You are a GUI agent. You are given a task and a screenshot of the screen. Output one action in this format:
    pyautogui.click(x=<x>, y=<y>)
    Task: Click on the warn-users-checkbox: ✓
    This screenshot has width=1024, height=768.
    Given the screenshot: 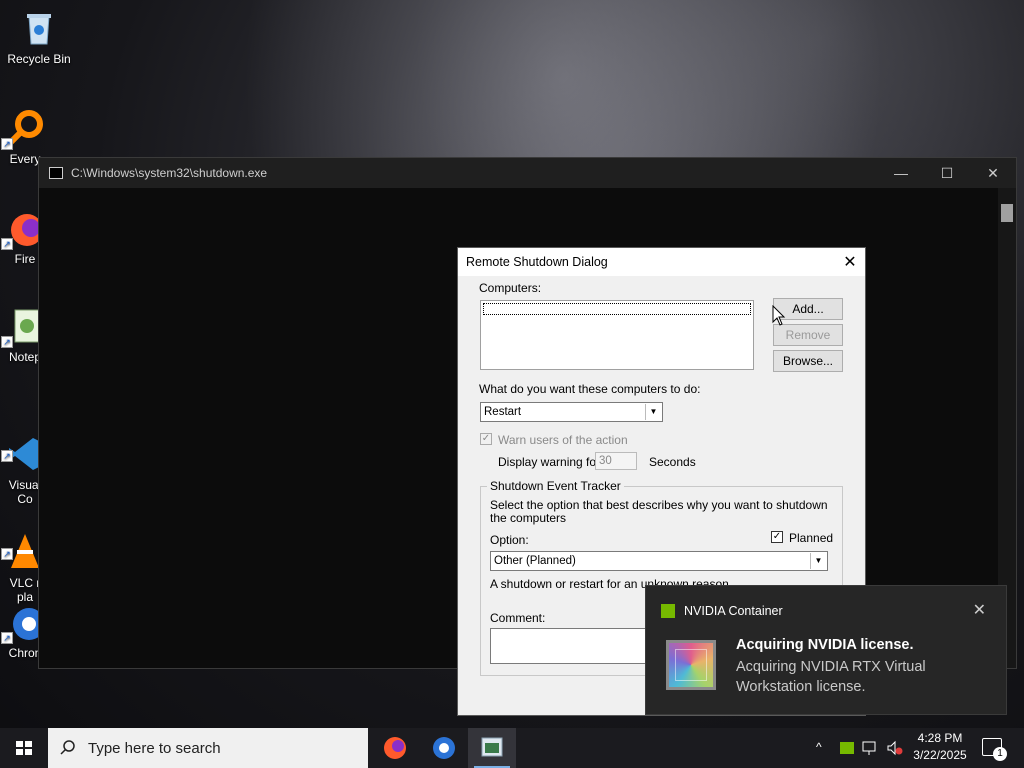 What is the action you would take?
    pyautogui.click(x=486, y=439)
    